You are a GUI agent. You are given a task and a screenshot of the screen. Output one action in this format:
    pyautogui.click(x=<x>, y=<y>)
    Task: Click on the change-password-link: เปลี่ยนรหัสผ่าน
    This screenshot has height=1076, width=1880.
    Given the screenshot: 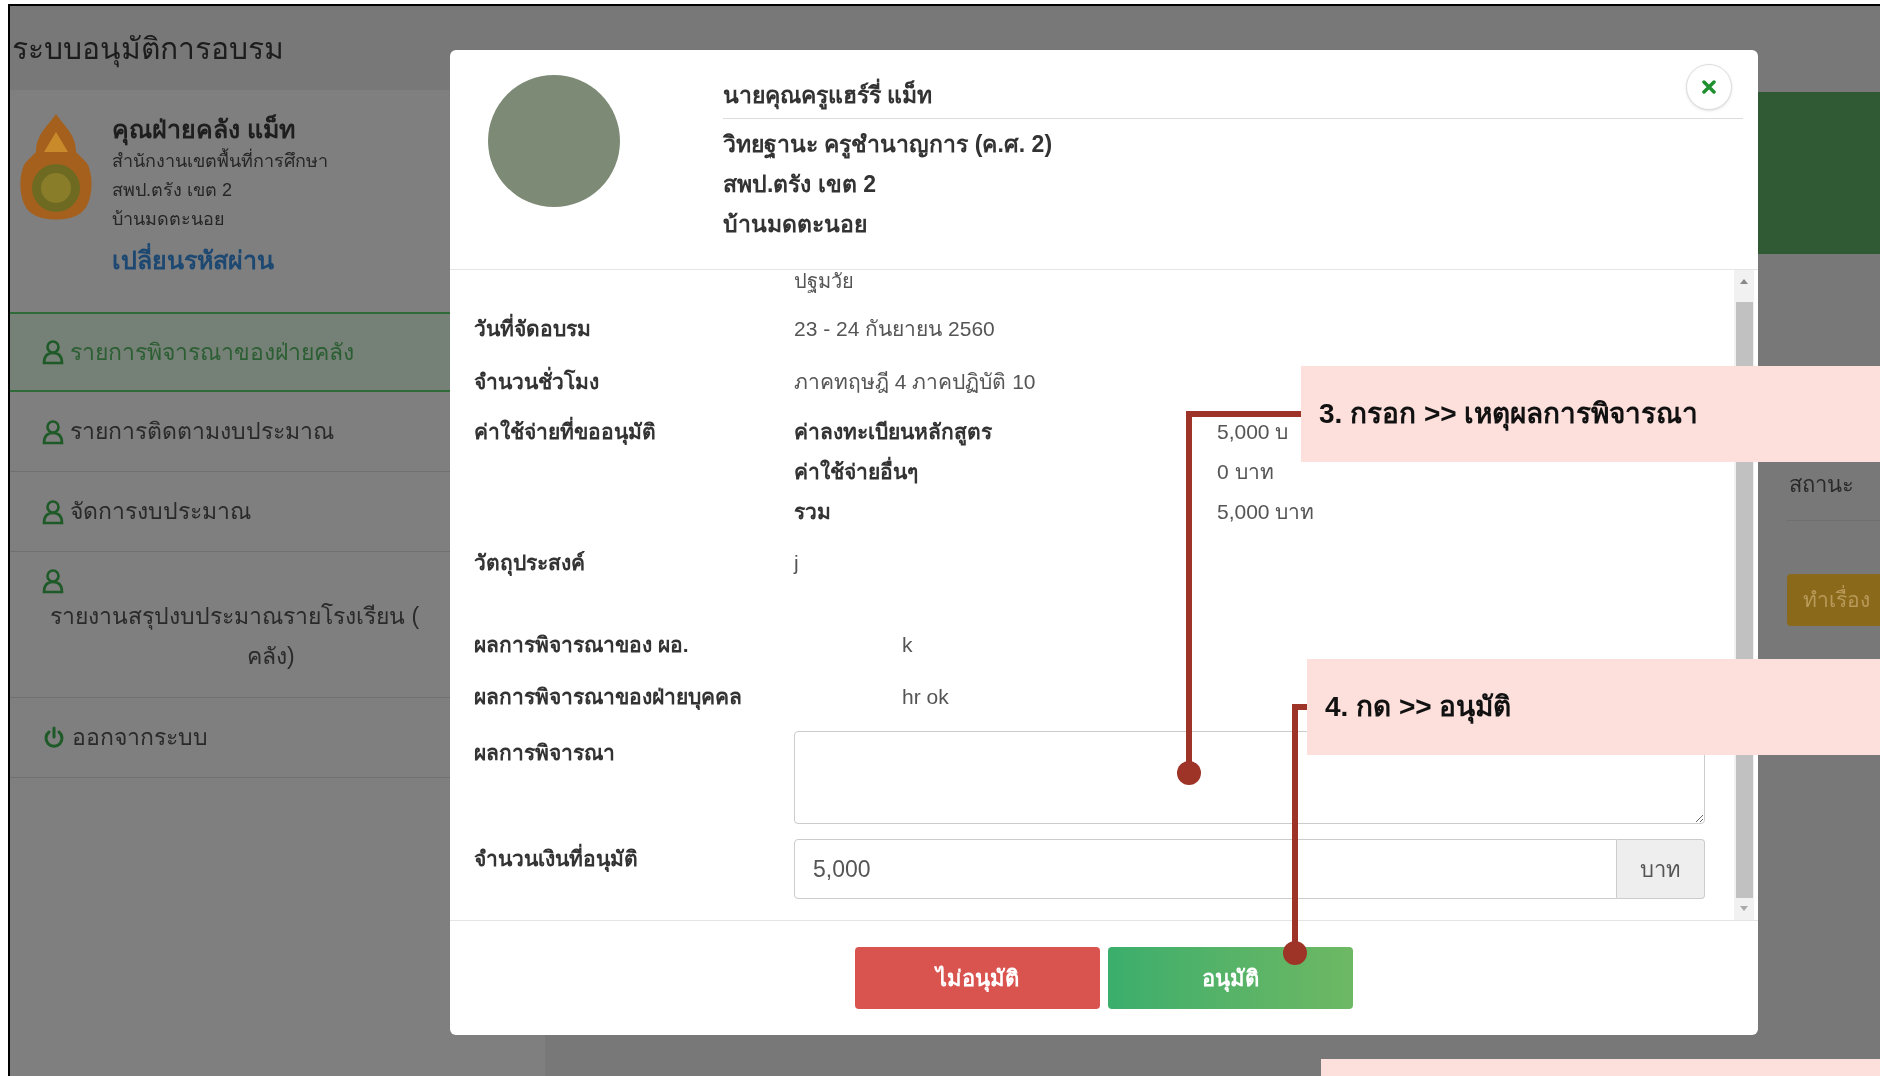 What is the action you would take?
    pyautogui.click(x=220, y=261)
    